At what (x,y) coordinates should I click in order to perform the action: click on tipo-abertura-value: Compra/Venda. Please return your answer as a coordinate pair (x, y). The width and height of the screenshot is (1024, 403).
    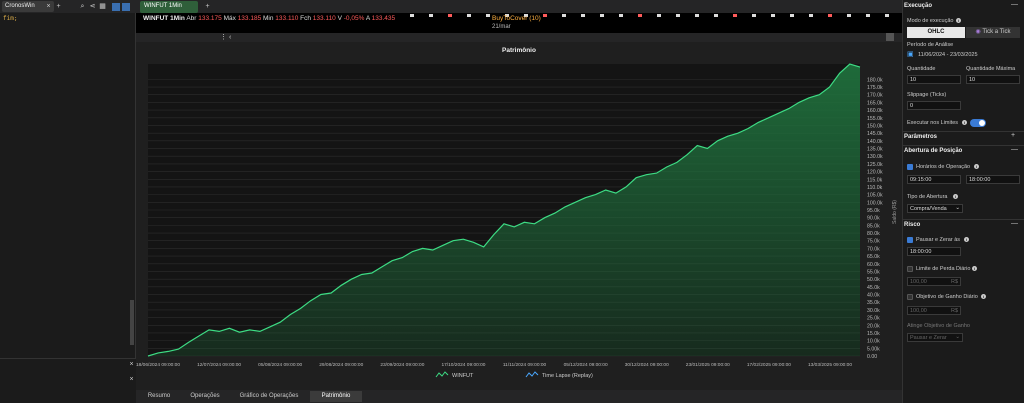
    Looking at the image, I should click on (928, 209).